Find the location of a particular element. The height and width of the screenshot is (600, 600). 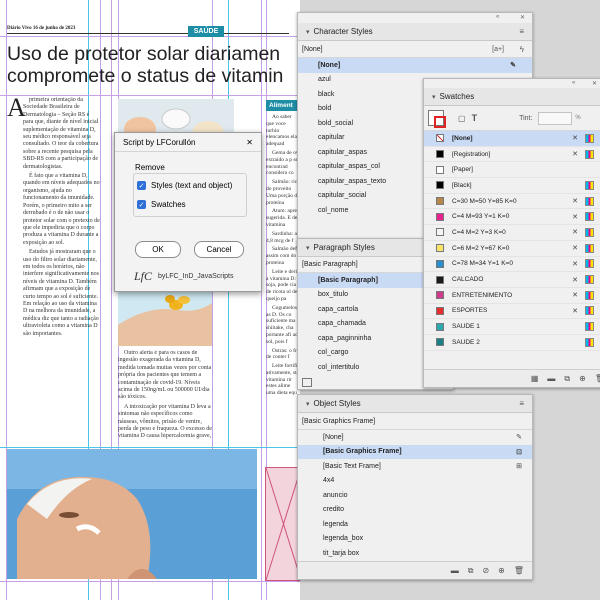

style-group-icon is located at coordinates (307, 382).